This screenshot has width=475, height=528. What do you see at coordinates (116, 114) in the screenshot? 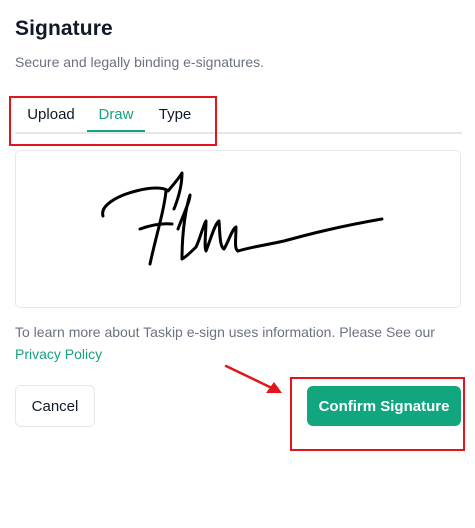
I see `tab-draw: Draw` at bounding box center [116, 114].